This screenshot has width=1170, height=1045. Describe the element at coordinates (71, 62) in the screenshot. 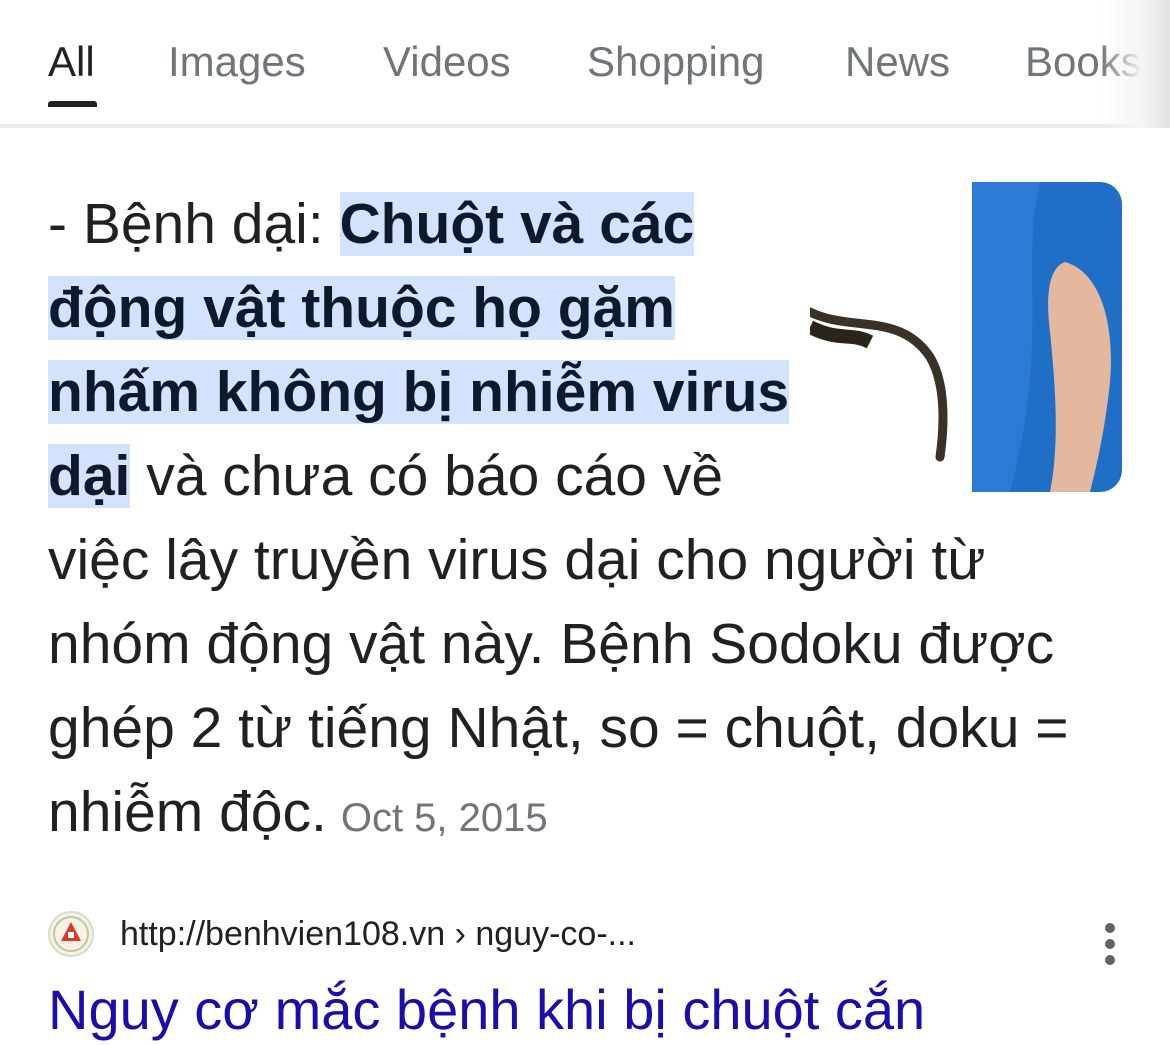

I see `tab-all: All` at that location.